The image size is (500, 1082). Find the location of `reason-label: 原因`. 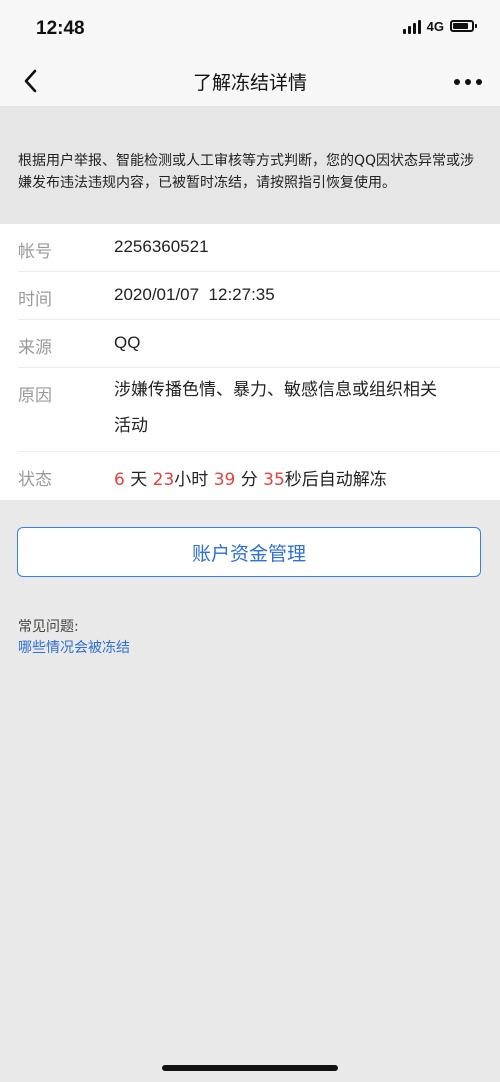

reason-label: 原因 is located at coordinates (35, 396).